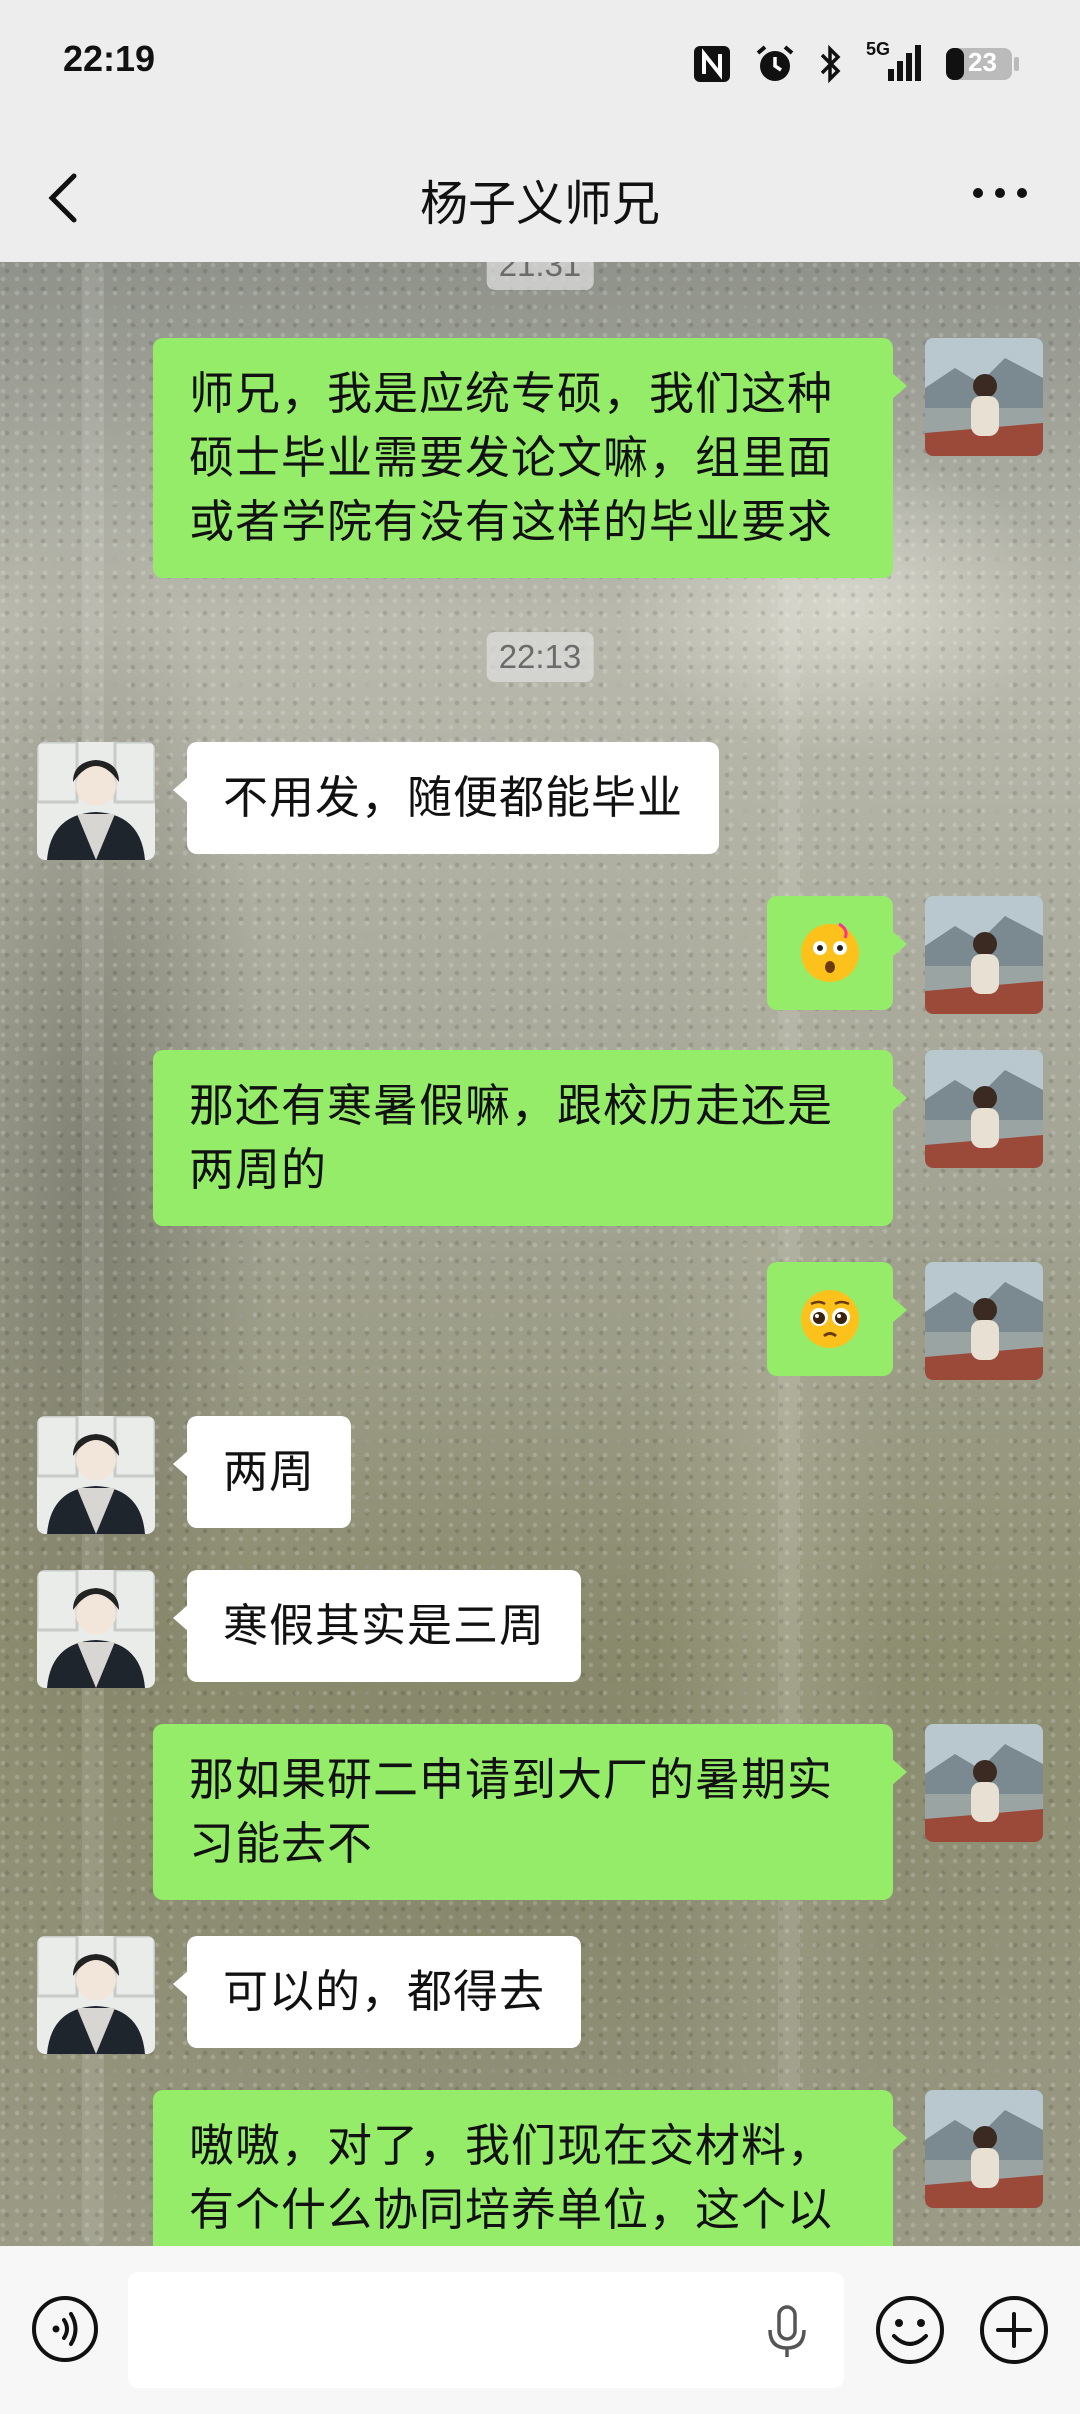 The image size is (1080, 2414). Describe the element at coordinates (540, 64) in the screenshot. I see `status-bar: 22:19 5G 23` at that location.